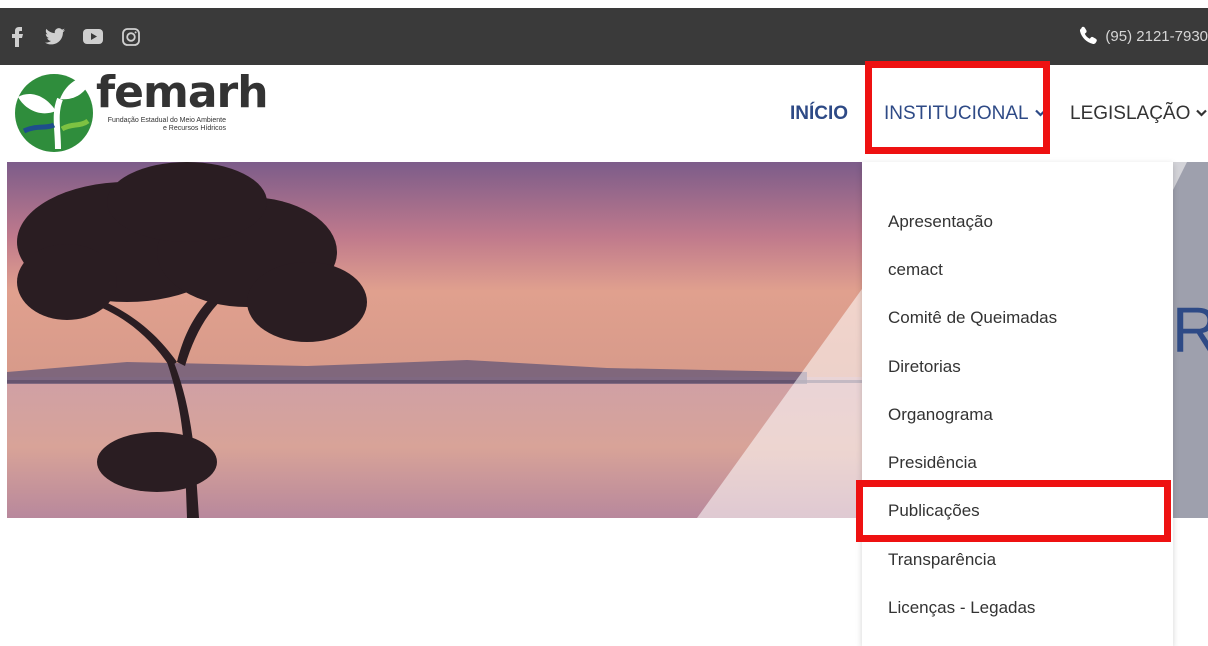 Image resolution: width=1208 pixels, height=646 pixels. What do you see at coordinates (940, 415) in the screenshot?
I see `menu-item-organograma: Organograma` at bounding box center [940, 415].